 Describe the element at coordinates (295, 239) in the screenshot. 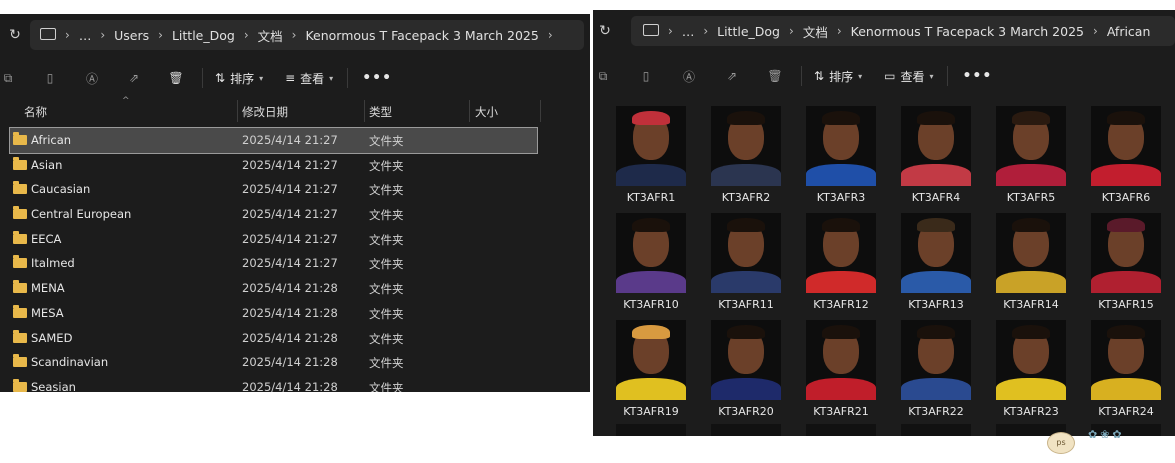

I see `folder-row: EECA 2025/4/14 21:27 文件夹` at that location.